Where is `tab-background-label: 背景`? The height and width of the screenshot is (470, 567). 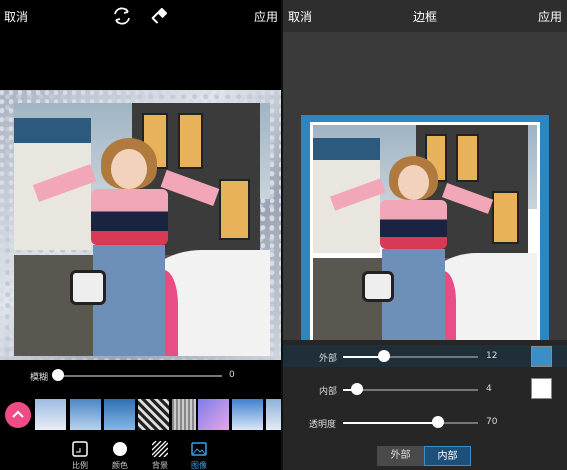
tab-background-label: 背景 is located at coordinates (160, 465).